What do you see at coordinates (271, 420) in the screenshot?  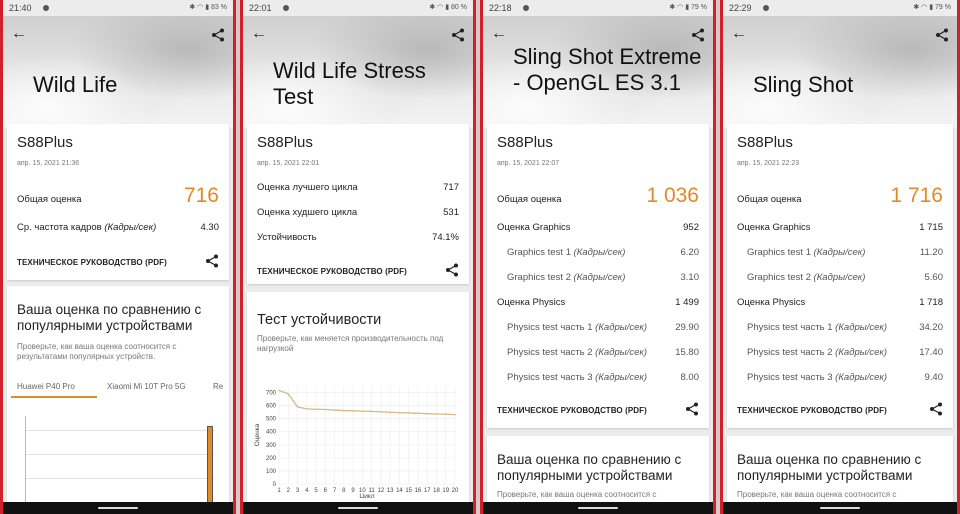 I see `y-tick-label: 500` at bounding box center [271, 420].